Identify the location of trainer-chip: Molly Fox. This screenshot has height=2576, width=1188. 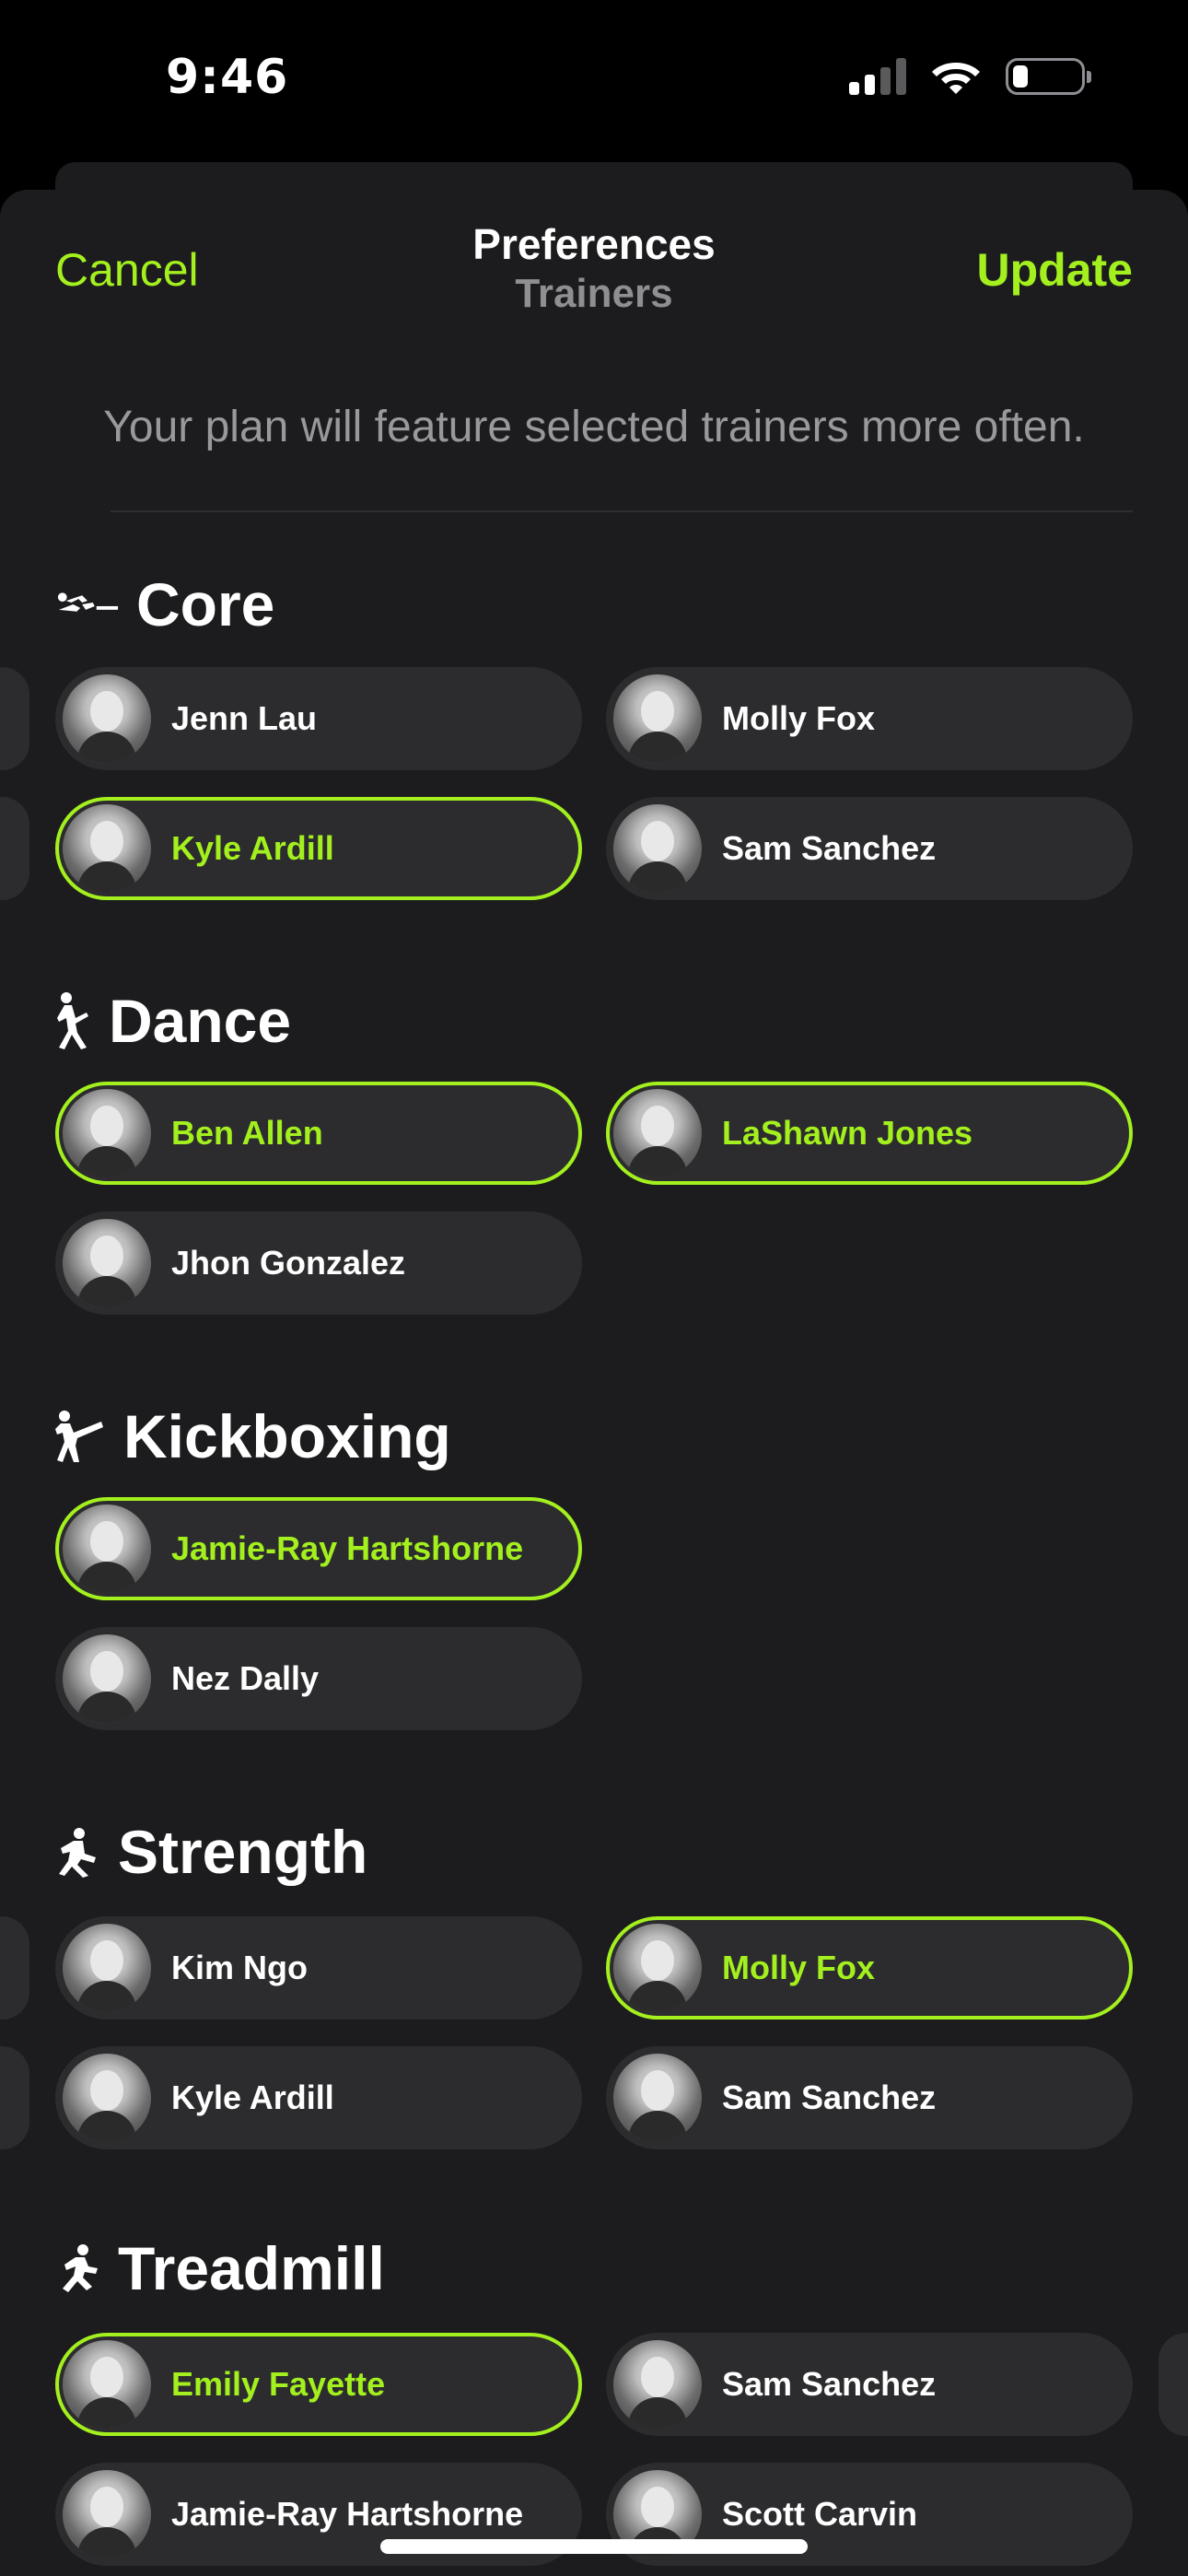
(869, 718).